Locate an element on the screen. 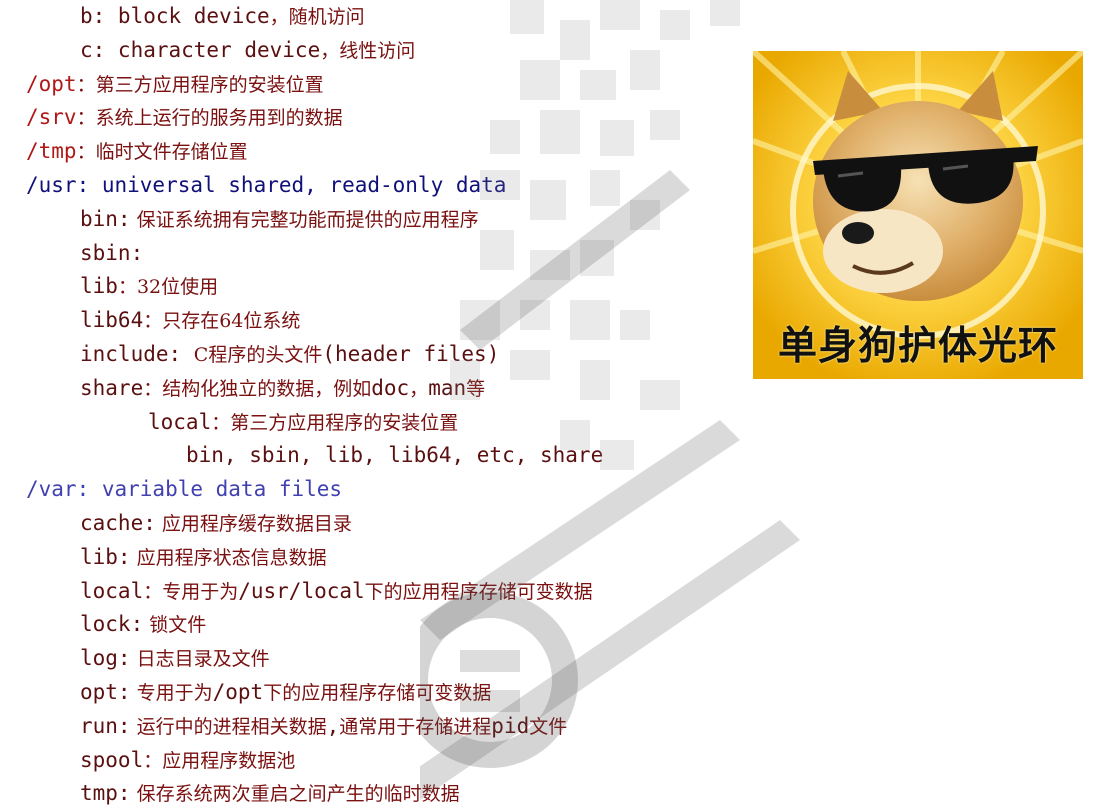 The width and height of the screenshot is (1110, 811). text-line: opt: 专用于为/opt下的应用程序存储可变数据 is located at coordinates (285, 692).